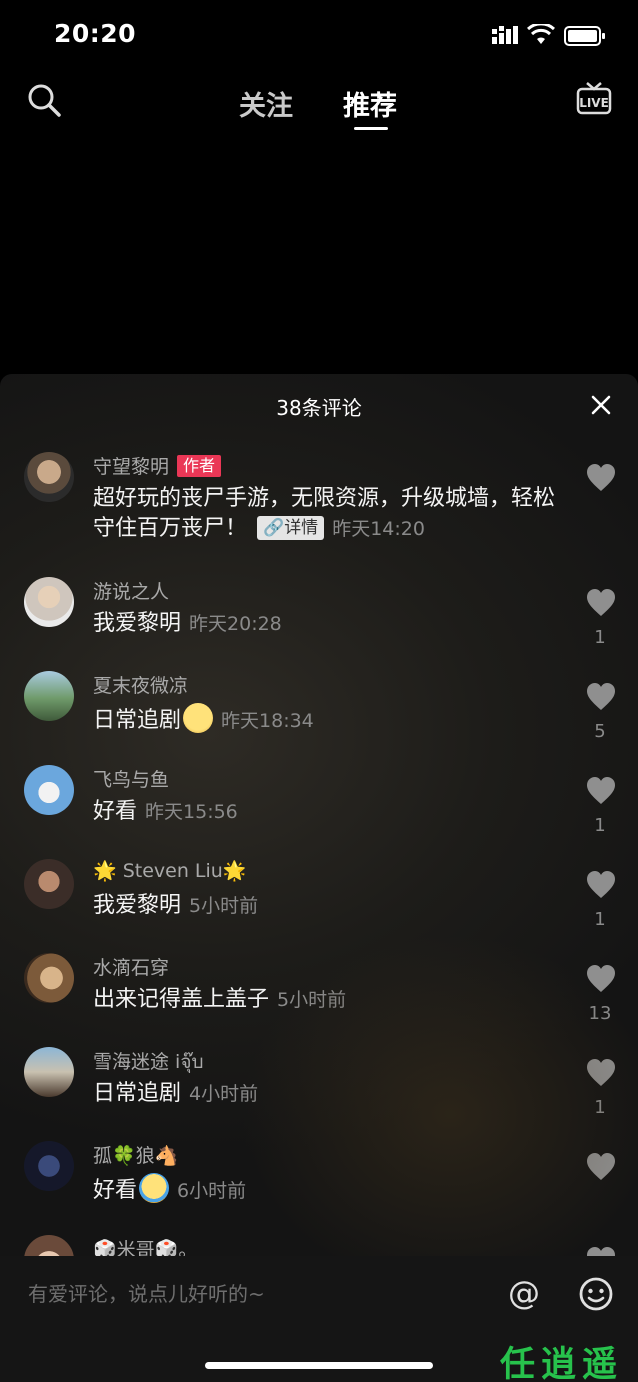 The height and width of the screenshot is (1382, 638). Describe the element at coordinates (235, 624) in the screenshot. I see `comment-time: 昨天20:28` at that location.